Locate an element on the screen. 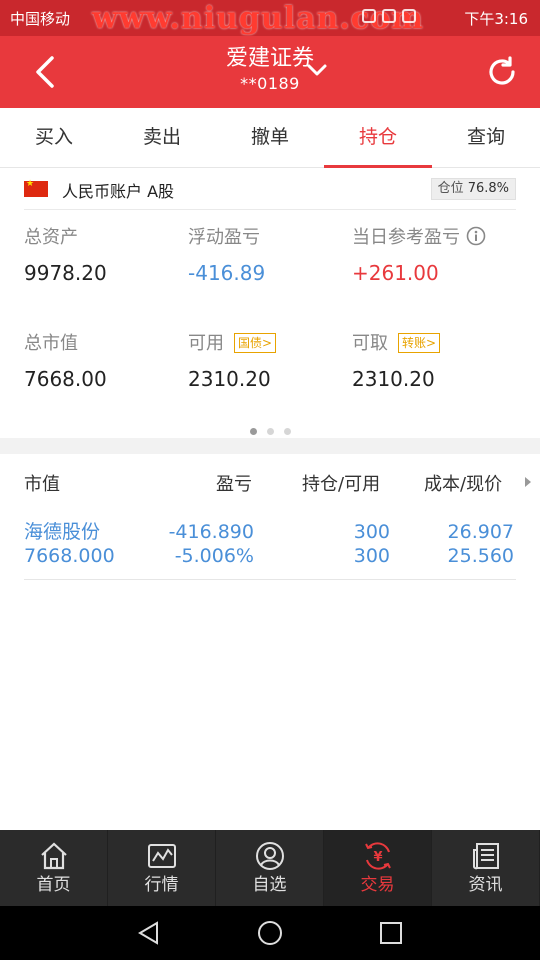  total-assets-cell: 总资产 9978.20 is located at coordinates (104, 256).